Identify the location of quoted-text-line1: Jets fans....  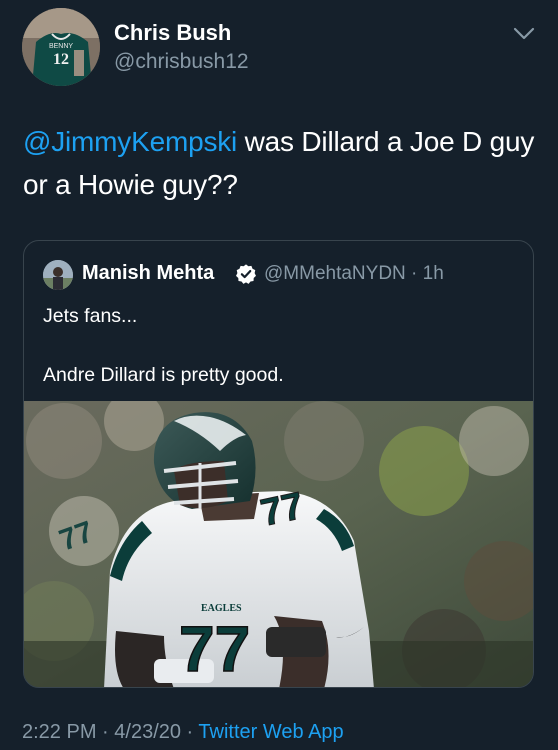
(90, 316).